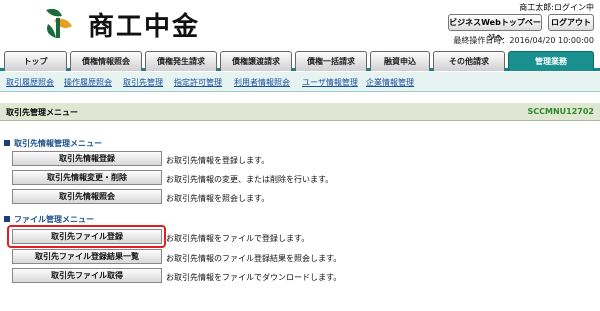  Describe the element at coordinates (556, 7) in the screenshot. I see `user-status: 商工太郎:ログイン中` at that location.